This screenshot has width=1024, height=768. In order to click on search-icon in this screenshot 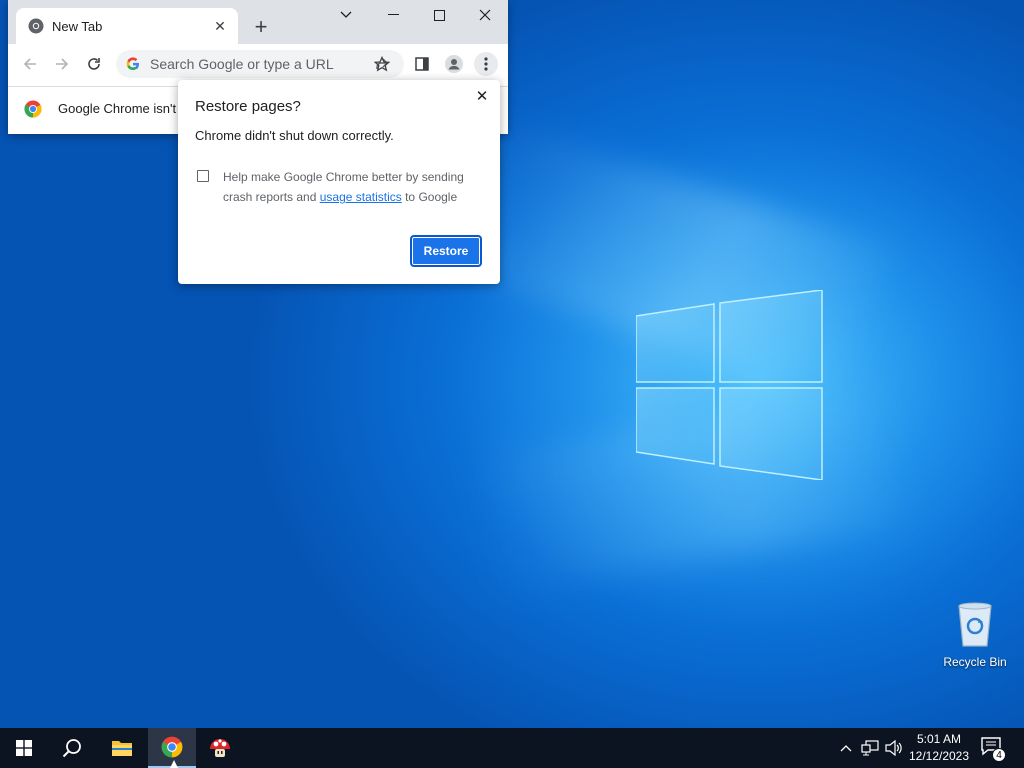, I will do `click(71, 748)`.